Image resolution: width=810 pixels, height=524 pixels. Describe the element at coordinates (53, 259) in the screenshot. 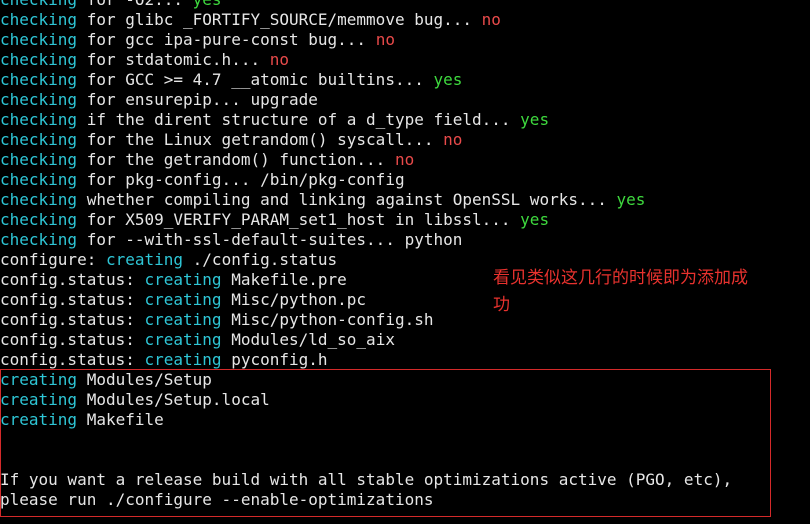

I see `config-lead: configure:` at that location.